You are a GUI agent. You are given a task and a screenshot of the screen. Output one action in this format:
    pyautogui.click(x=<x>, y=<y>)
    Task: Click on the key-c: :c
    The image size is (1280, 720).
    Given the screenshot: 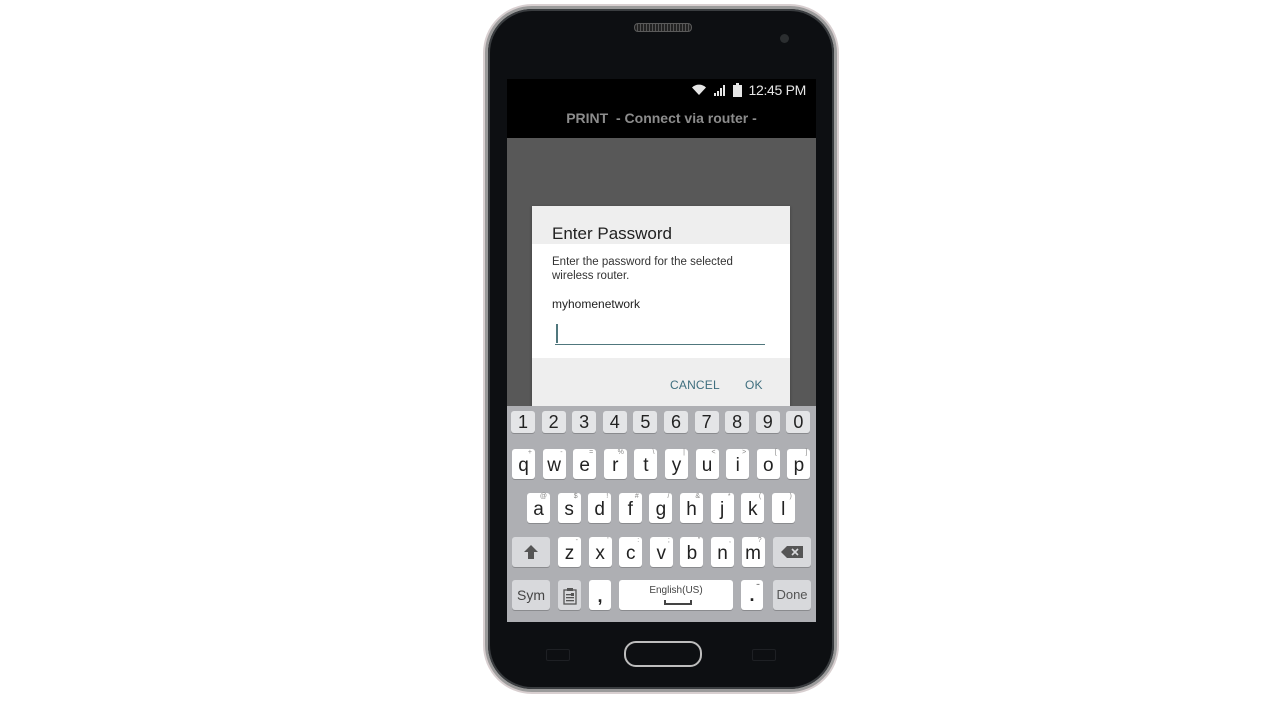 What is the action you would take?
    pyautogui.click(x=631, y=552)
    